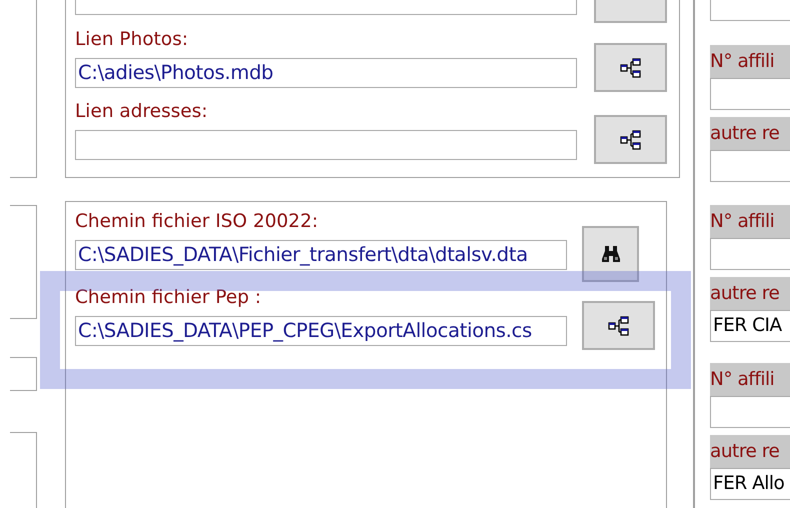 This screenshot has height=508, width=790. What do you see at coordinates (197, 222) in the screenshot?
I see `field-label: Chemin fichier ISO 20022:` at bounding box center [197, 222].